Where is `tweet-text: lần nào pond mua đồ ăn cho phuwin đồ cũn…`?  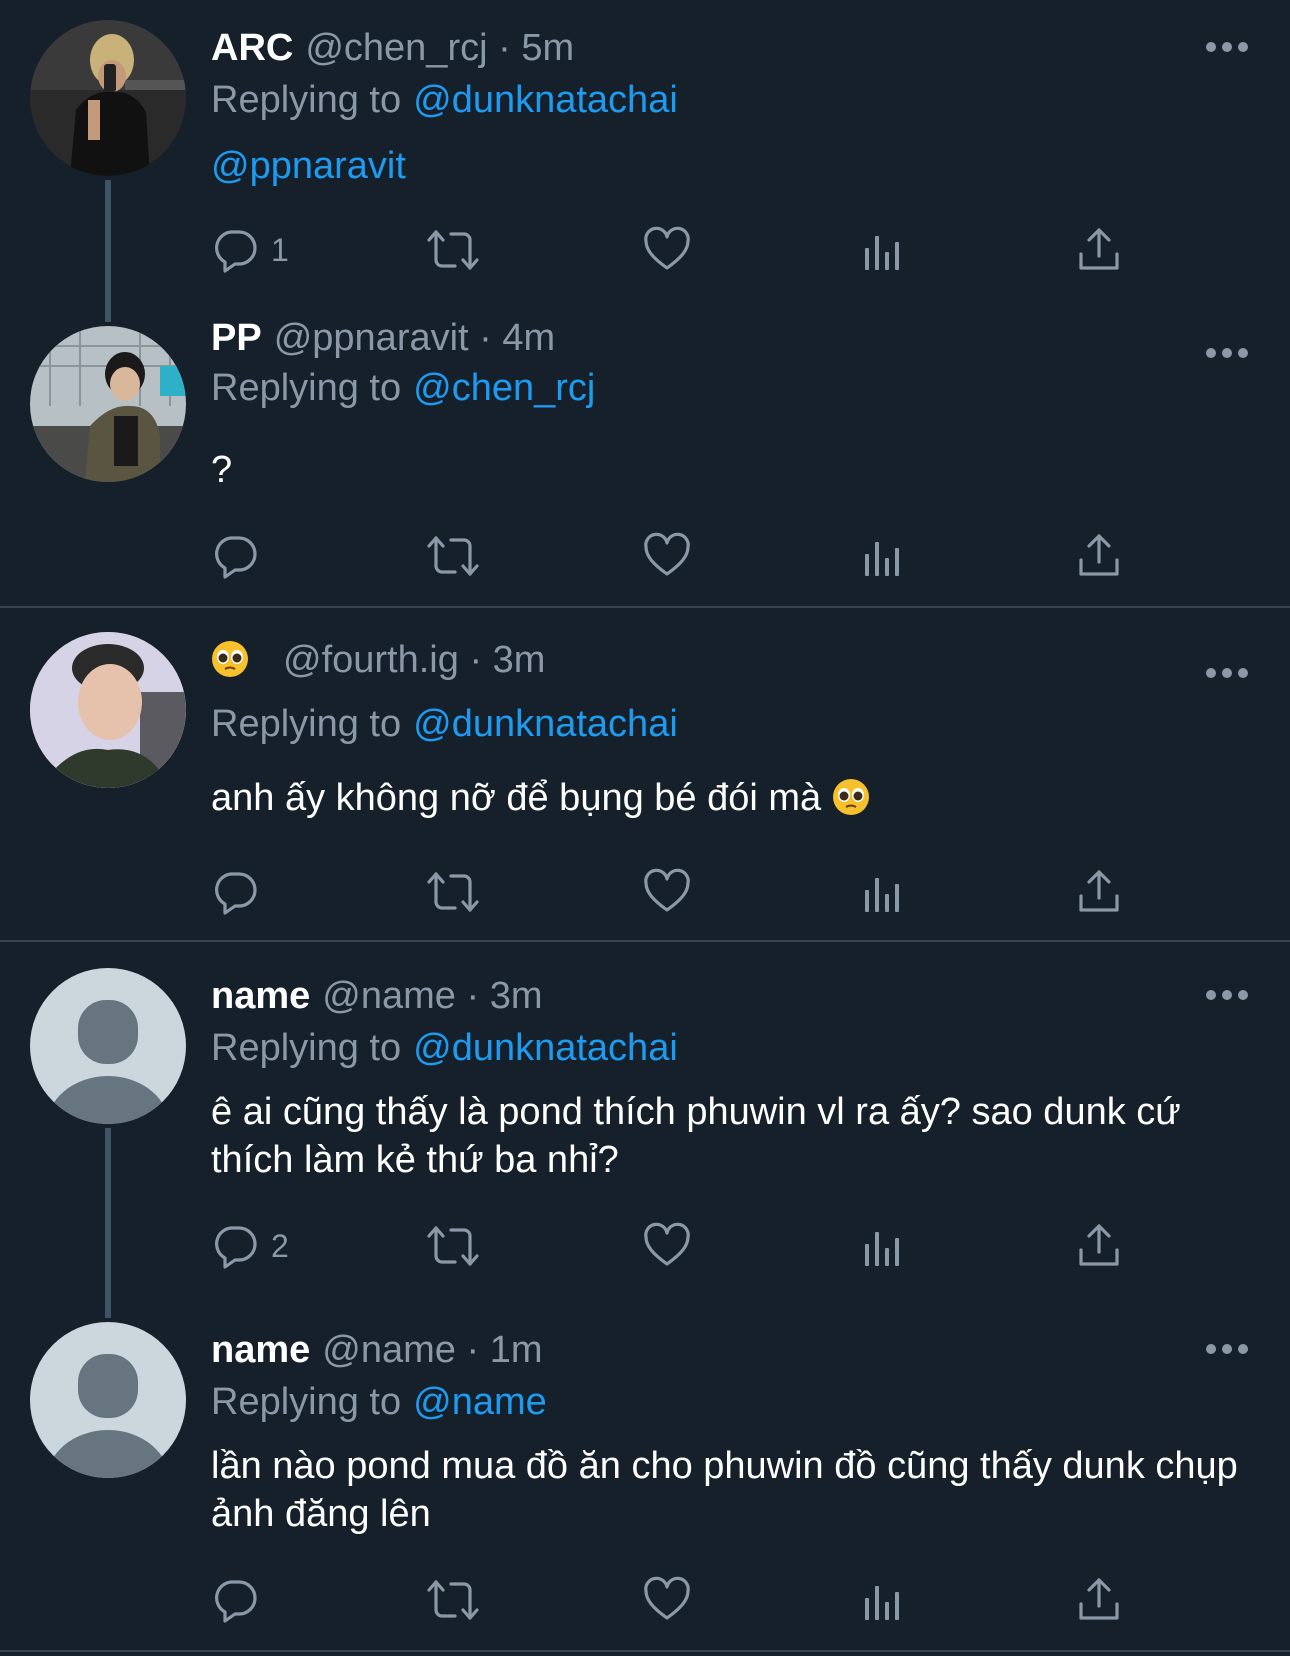 tweet-text: lần nào pond mua đồ ăn cho phuwin đồ cũn… is located at coordinates (724, 1490).